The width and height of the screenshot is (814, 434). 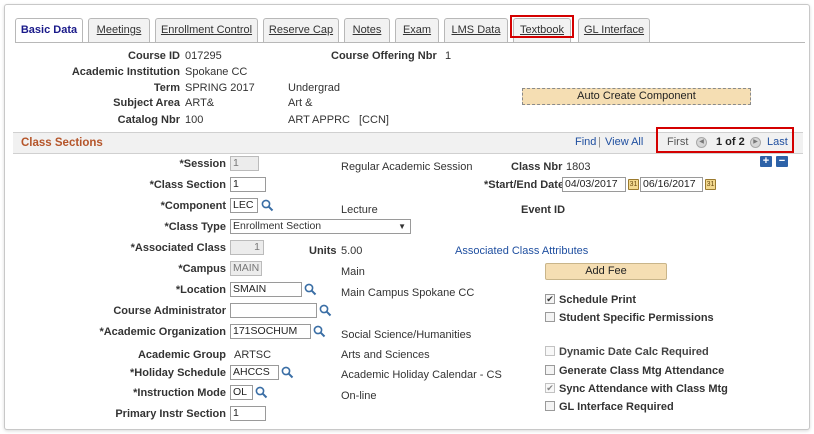 I want to click on dynamic-date-label: Dynamic Date Calc Required, so click(x=634, y=352).